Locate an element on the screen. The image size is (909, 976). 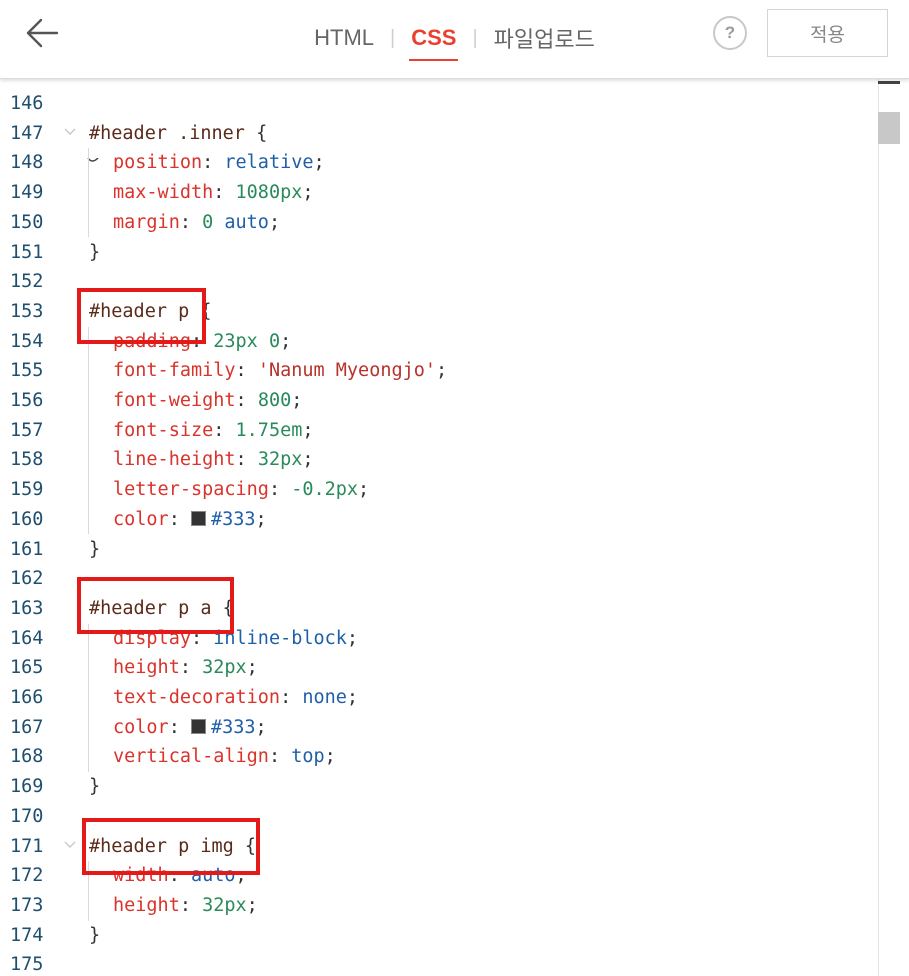
code-token: auto is located at coordinates (241, 222).